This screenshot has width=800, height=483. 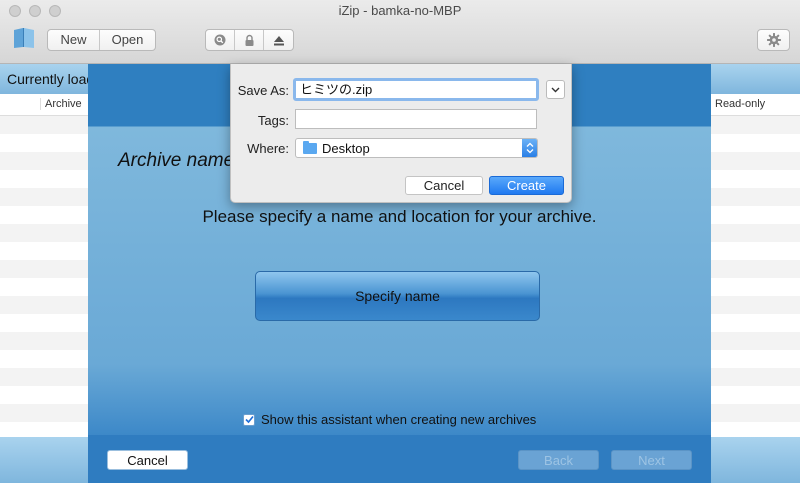 I want to click on assistant-title: Archive name, so click(x=176, y=160).